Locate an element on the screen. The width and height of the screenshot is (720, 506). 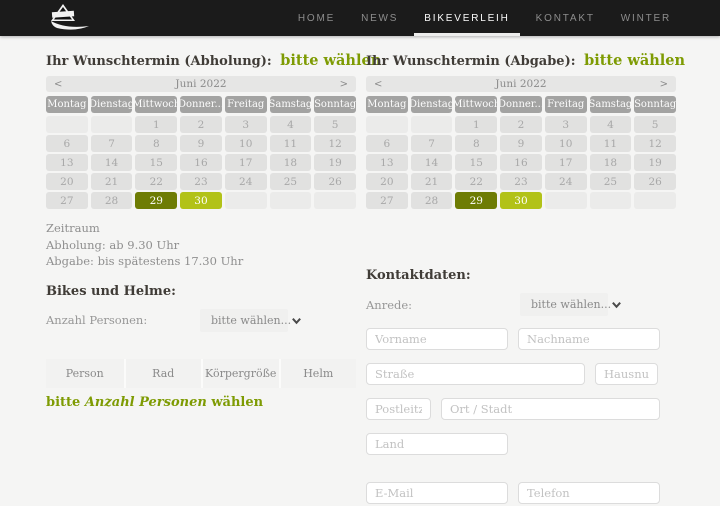
nav-item-winter: WINTER is located at coordinates (646, 18).